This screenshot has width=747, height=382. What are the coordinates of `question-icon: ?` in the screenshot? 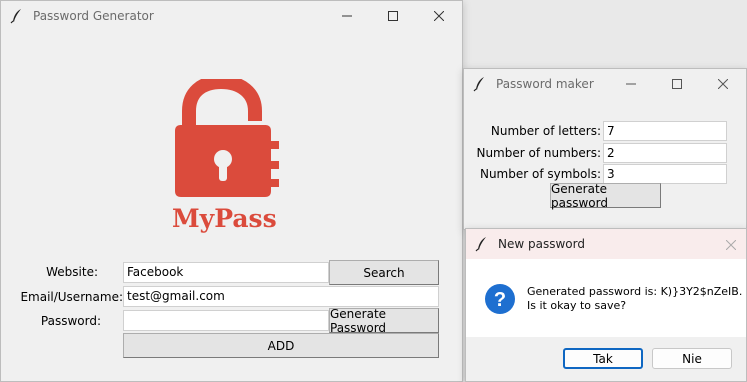 It's located at (500, 299).